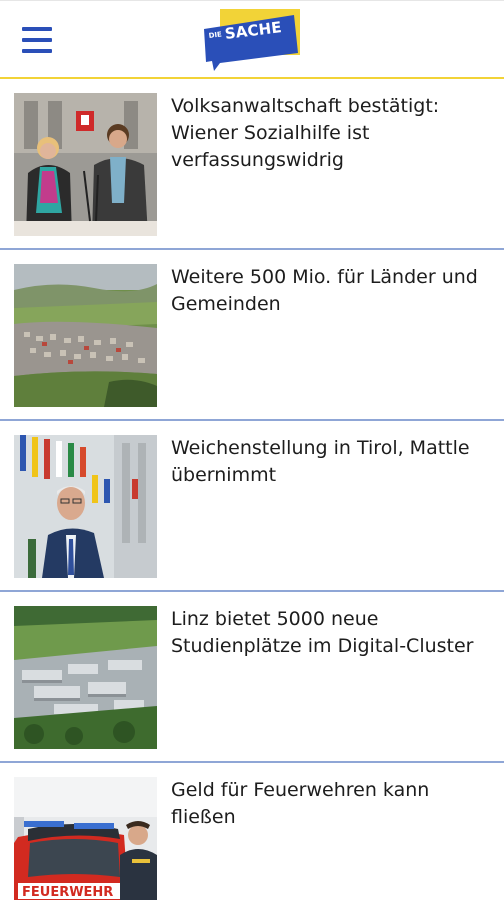  I want to click on aerial-campus-photo, so click(85, 677).